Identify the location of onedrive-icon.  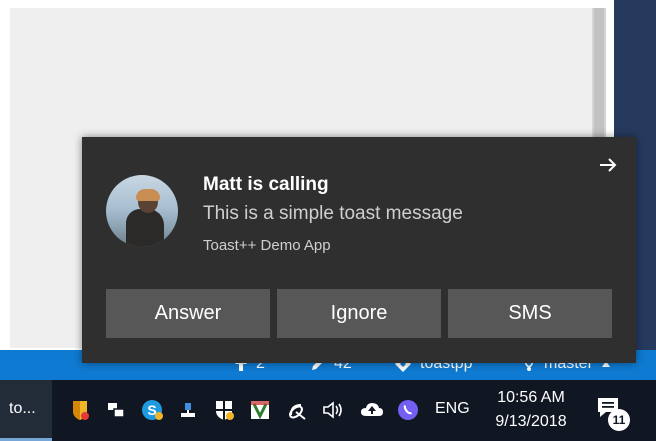
(372, 410).